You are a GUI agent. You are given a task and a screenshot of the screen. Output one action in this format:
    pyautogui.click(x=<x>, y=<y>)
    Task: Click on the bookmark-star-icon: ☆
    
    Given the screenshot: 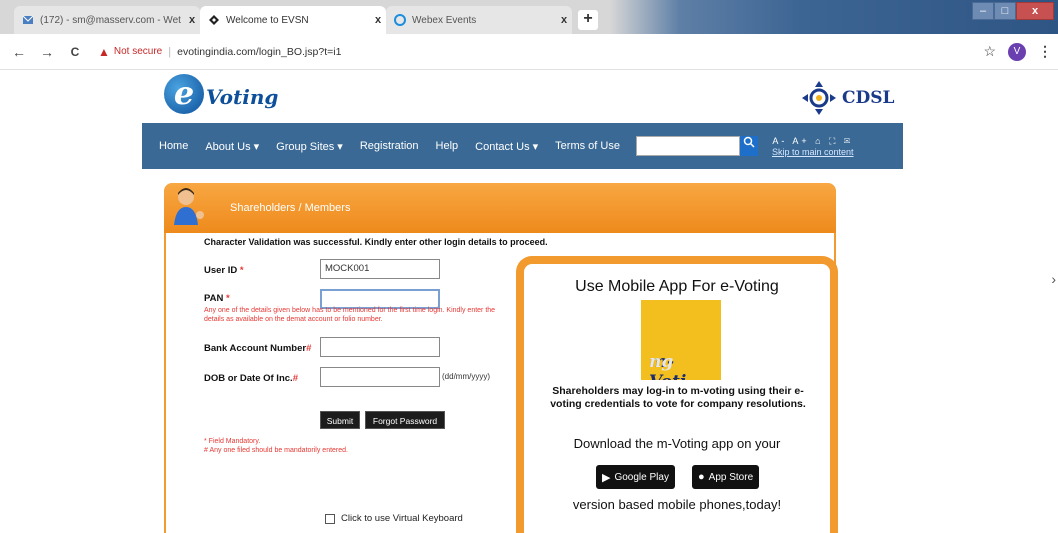 What is the action you would take?
    pyautogui.click(x=989, y=51)
    